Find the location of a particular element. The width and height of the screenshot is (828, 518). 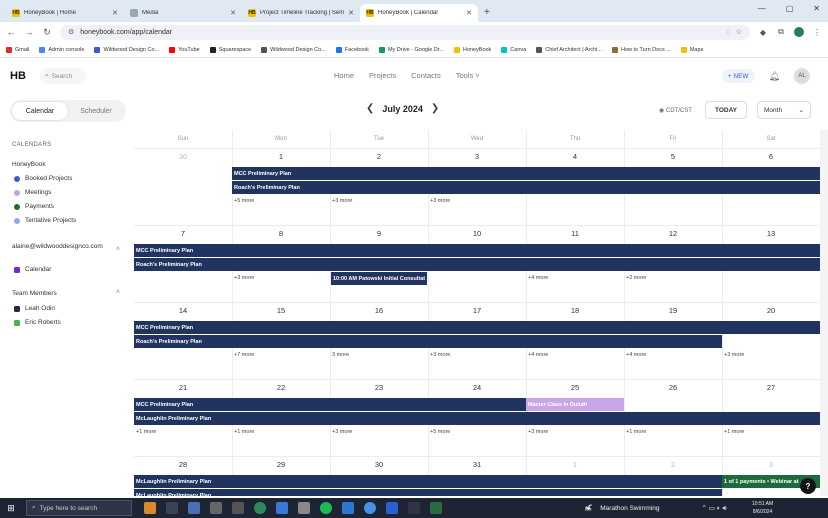

day-number: 16 is located at coordinates (379, 310).